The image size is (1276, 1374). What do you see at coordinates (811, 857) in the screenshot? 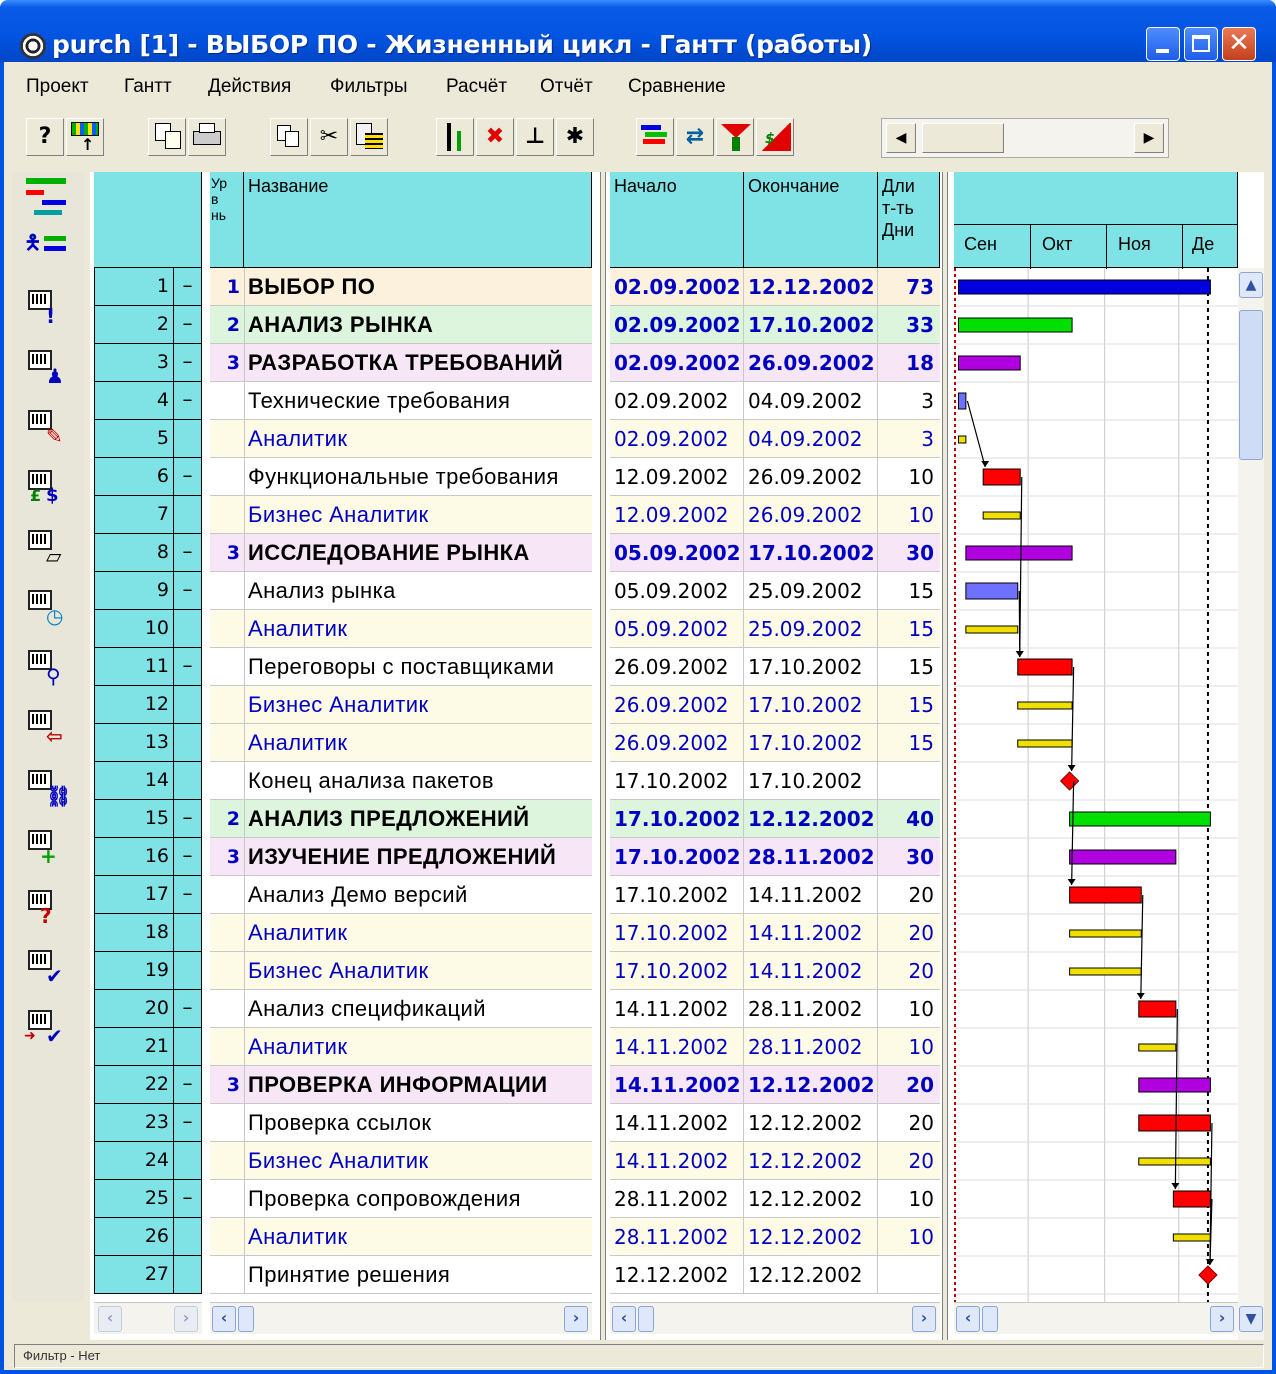
I see `end-date-cell: 28.11.2002` at bounding box center [811, 857].